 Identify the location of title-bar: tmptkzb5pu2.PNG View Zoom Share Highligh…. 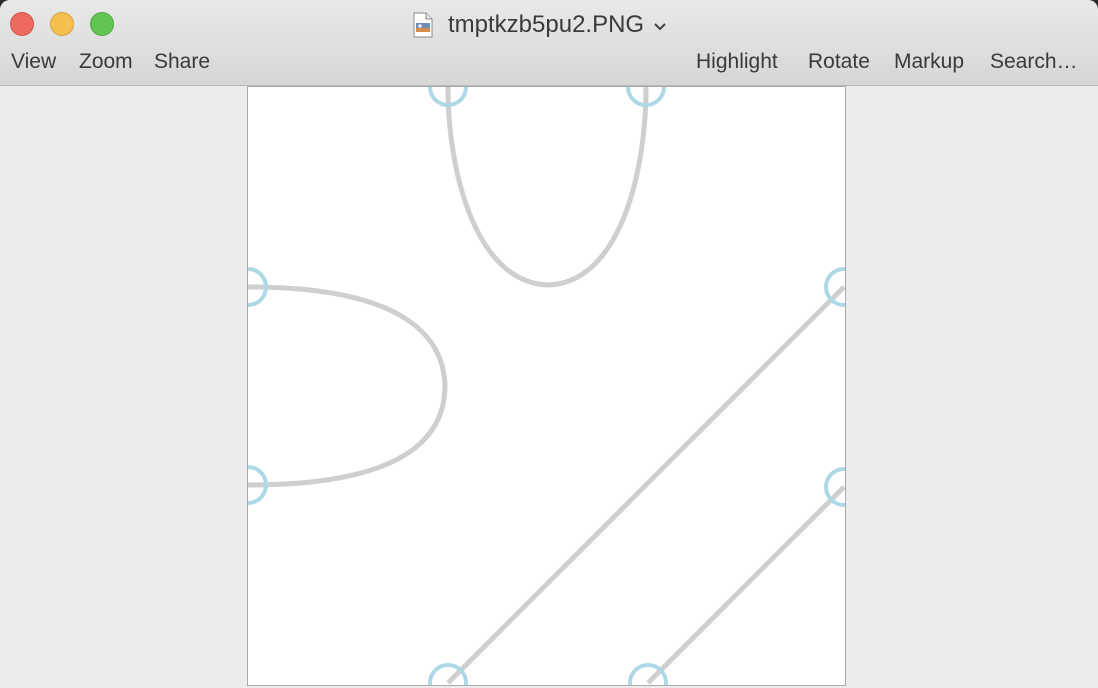
(549, 43).